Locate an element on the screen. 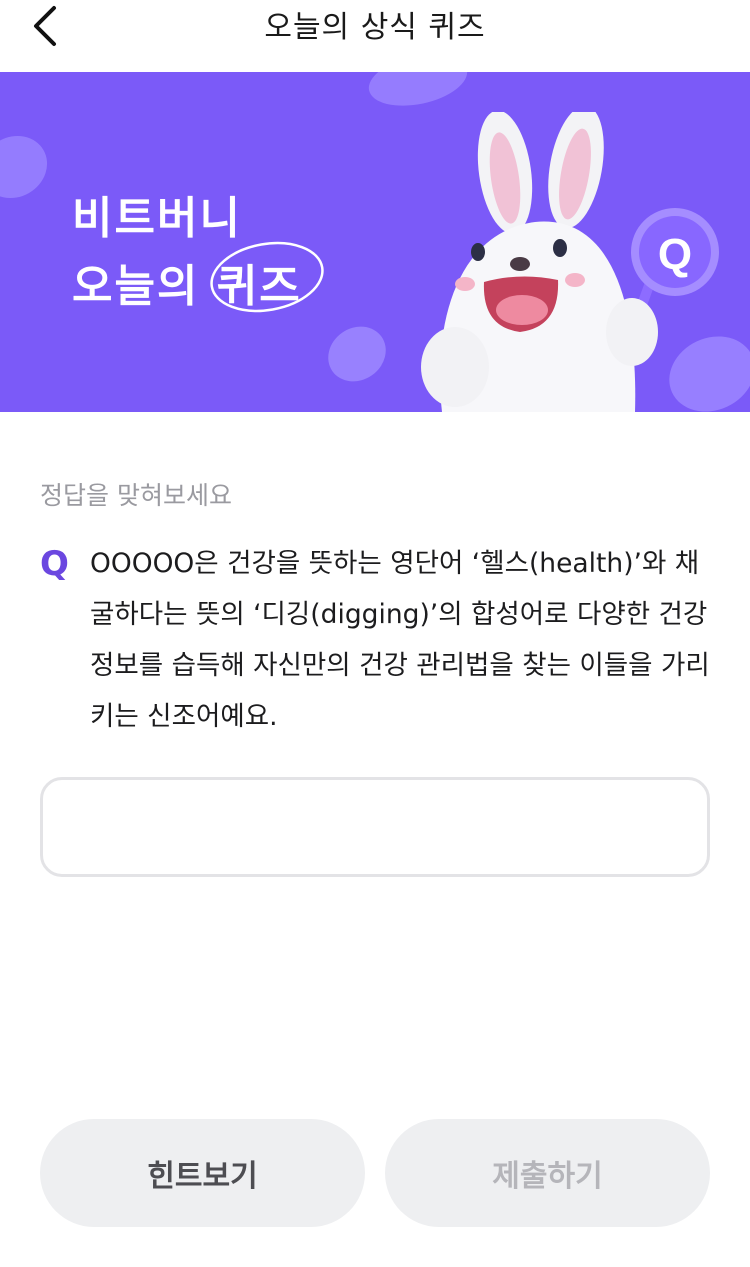 This screenshot has height=1267, width=750. answer-prompt: 정답을 맞혀보세요 is located at coordinates (136, 495).